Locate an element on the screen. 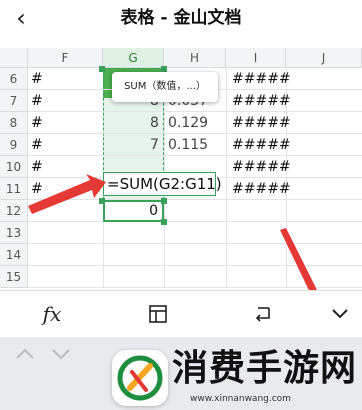 This screenshot has height=410, width=362. cell-g8: 8 is located at coordinates (154, 123).